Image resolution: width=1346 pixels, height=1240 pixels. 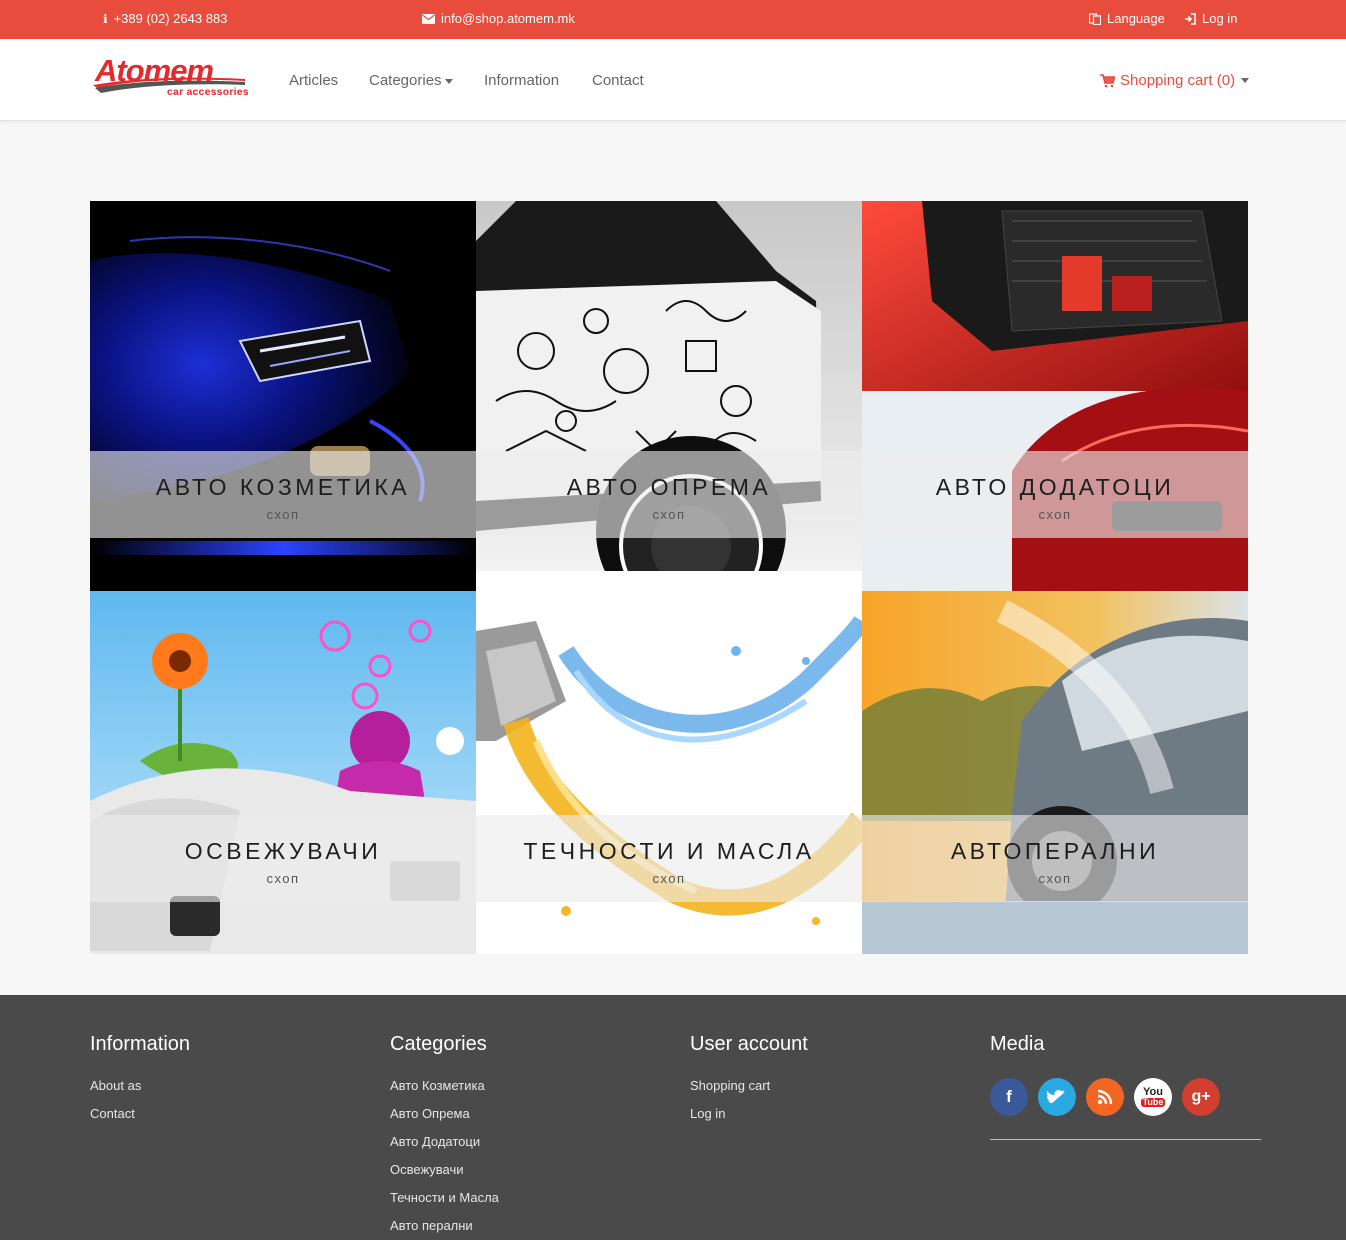 I want to click on email-text: info@shop.atomem.mk, so click(x=508, y=18).